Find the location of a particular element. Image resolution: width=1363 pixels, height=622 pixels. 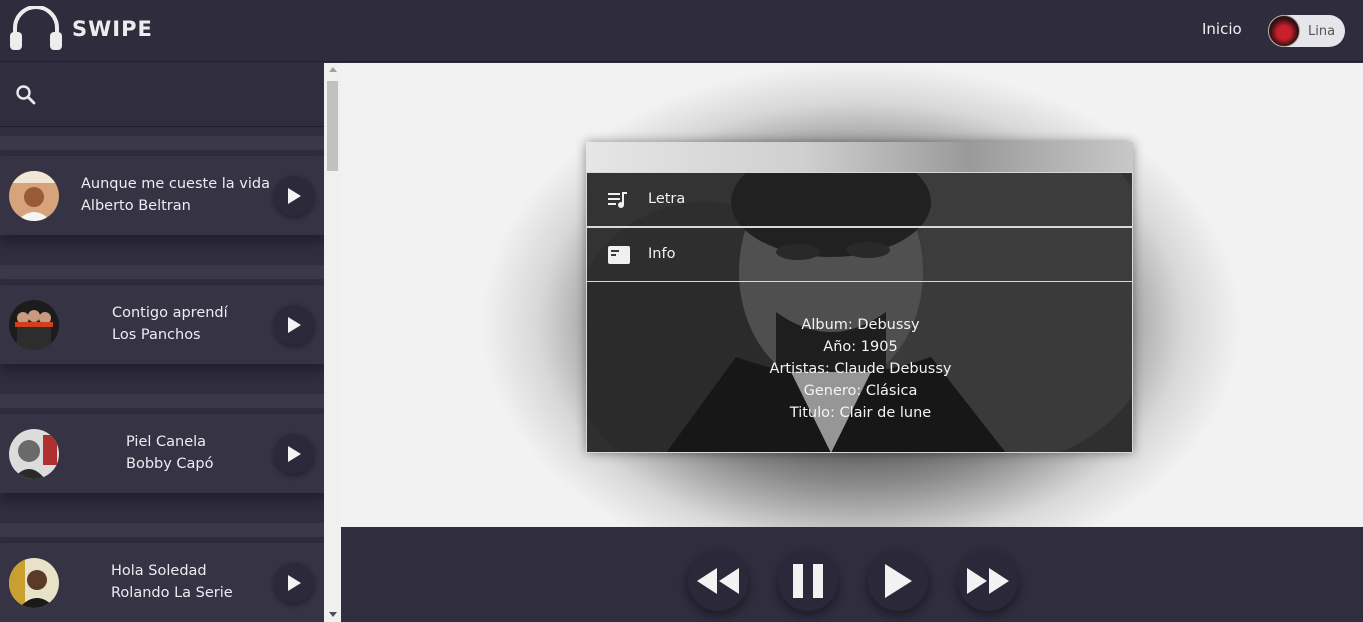

headphones-icon is located at coordinates (36, 28).